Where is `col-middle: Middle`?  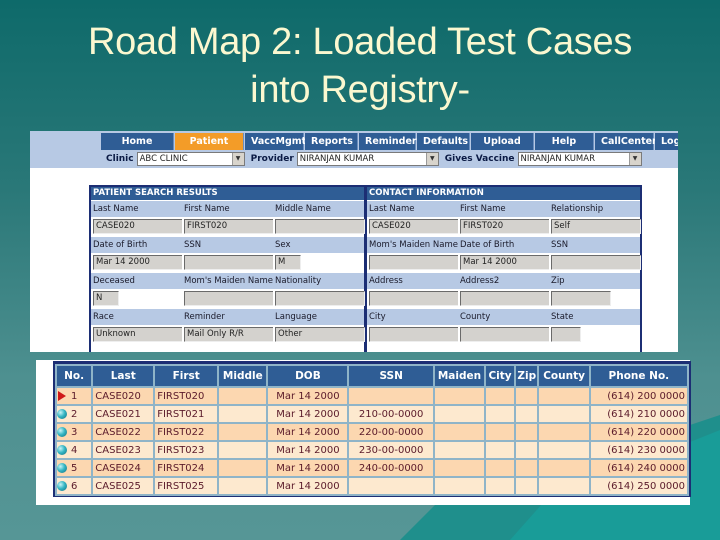
col-middle: Middle is located at coordinates (243, 376).